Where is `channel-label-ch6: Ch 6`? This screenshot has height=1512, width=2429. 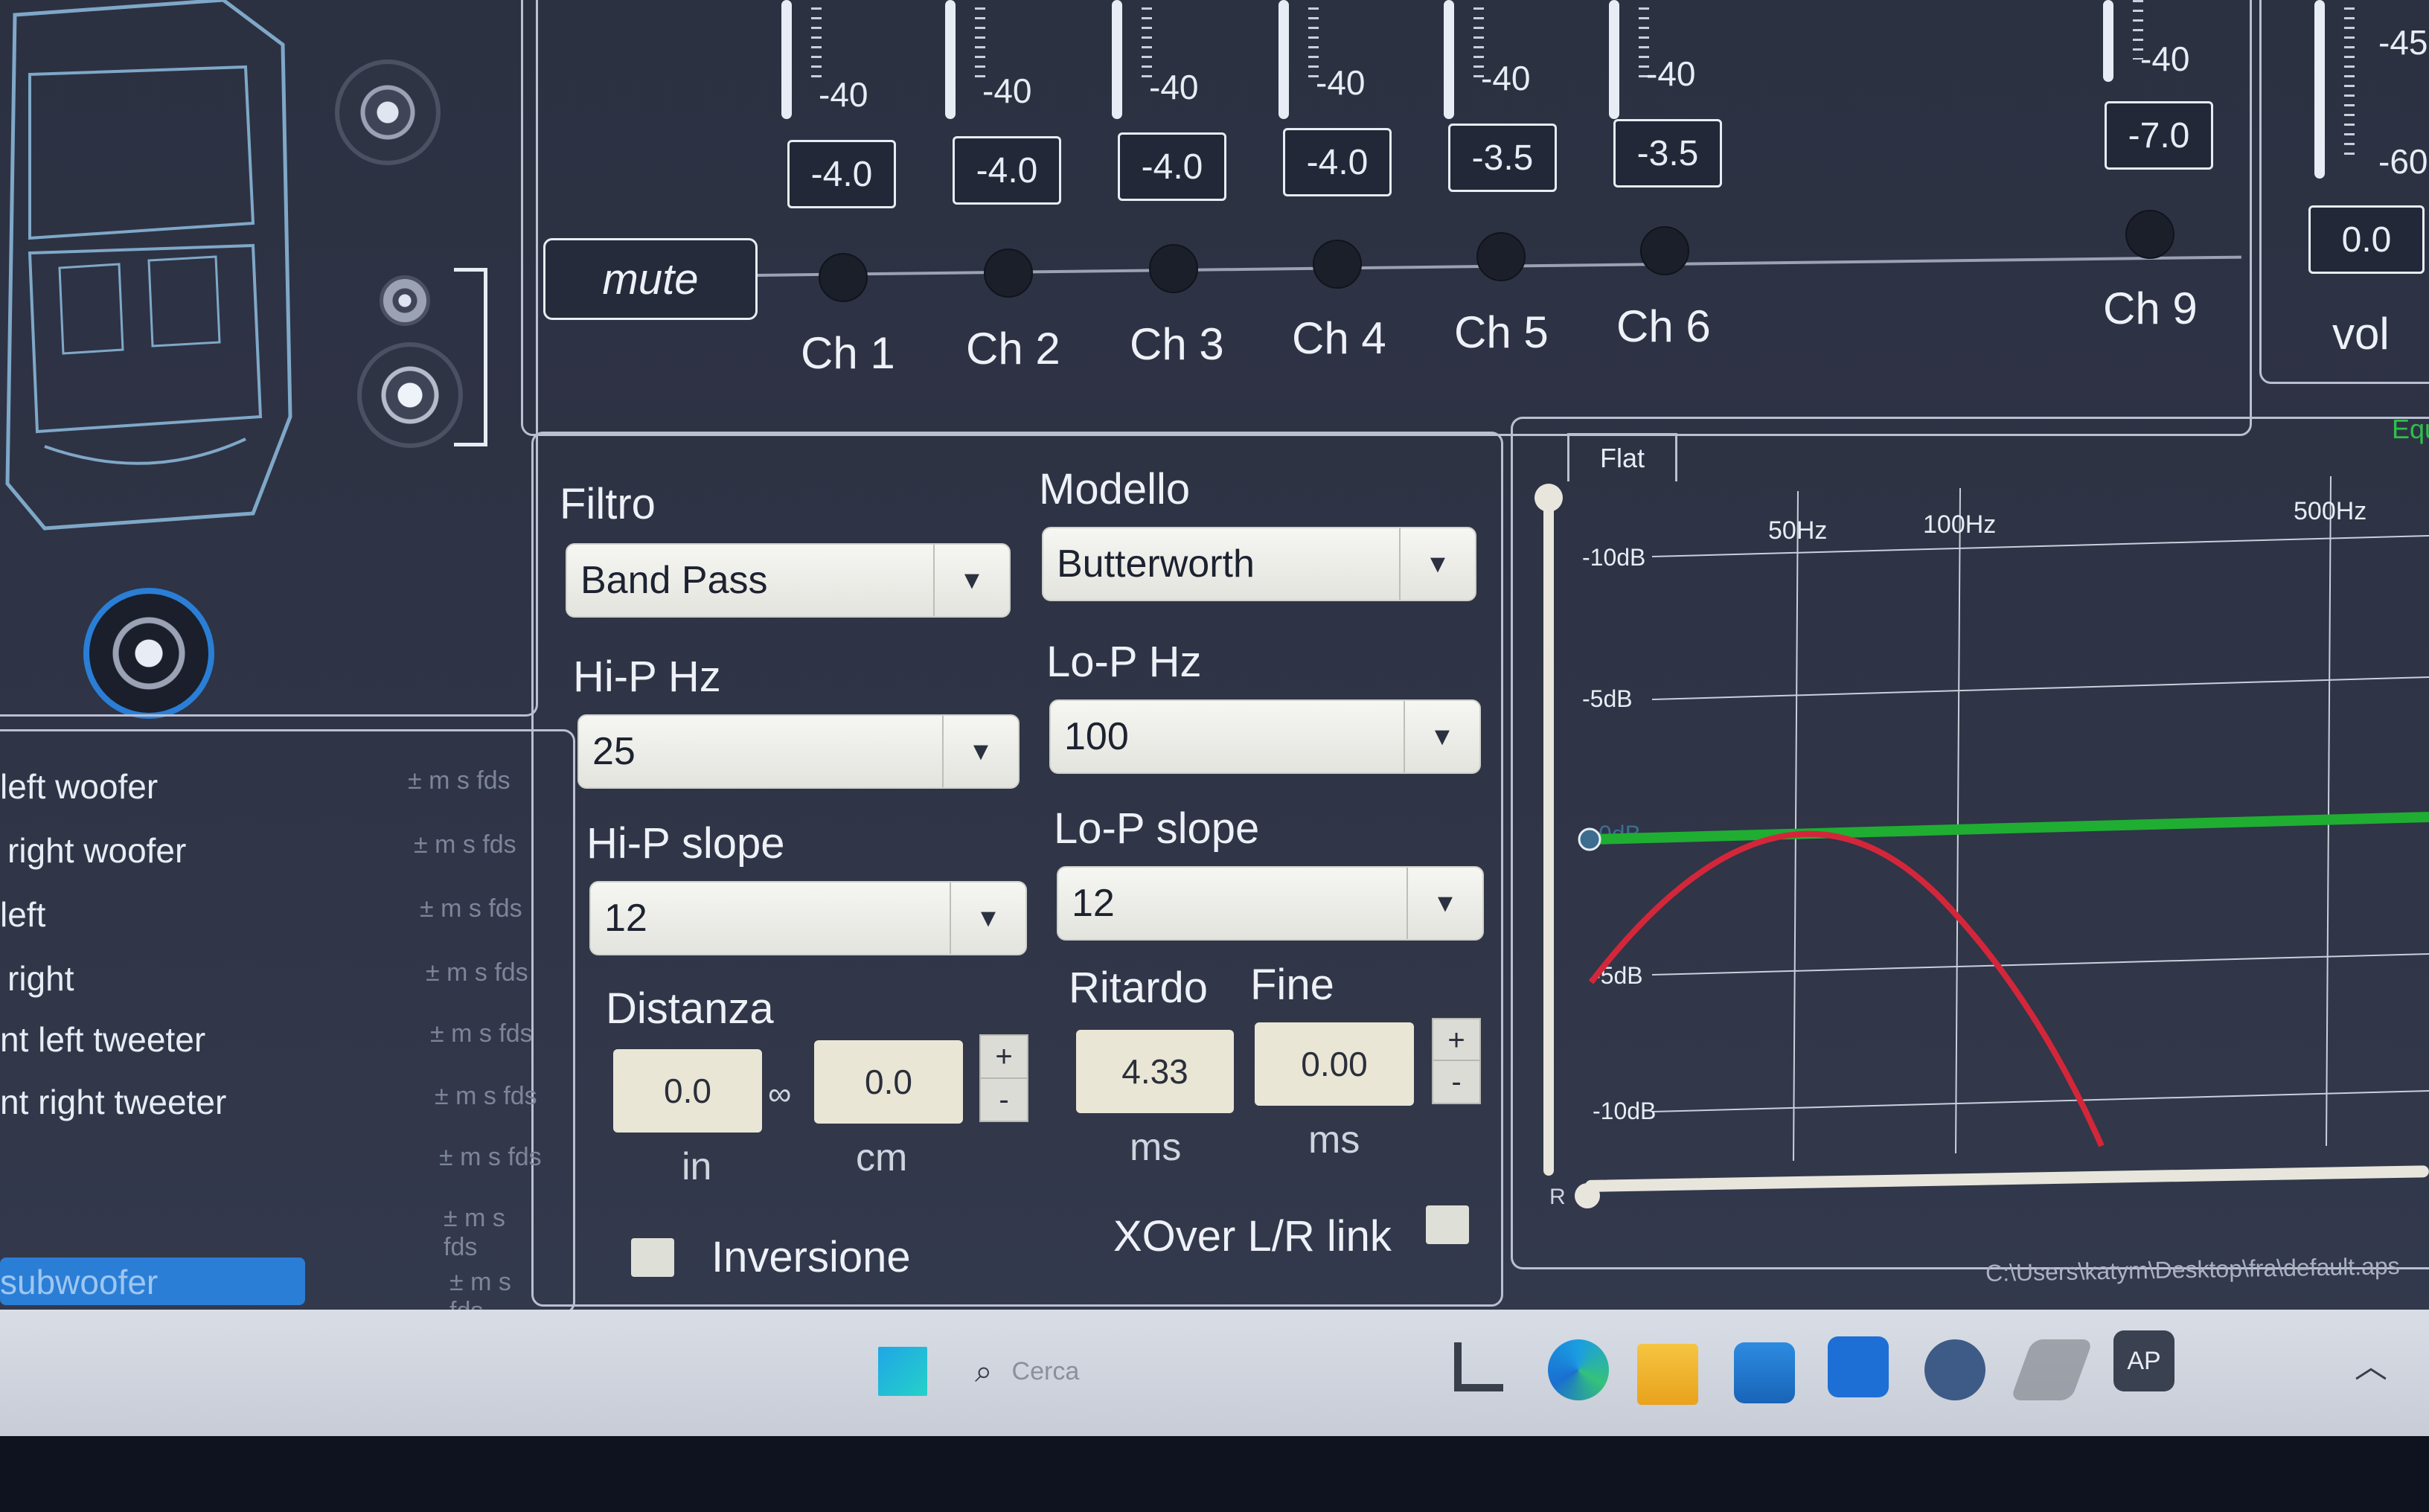 channel-label-ch6: Ch 6 is located at coordinates (1663, 326).